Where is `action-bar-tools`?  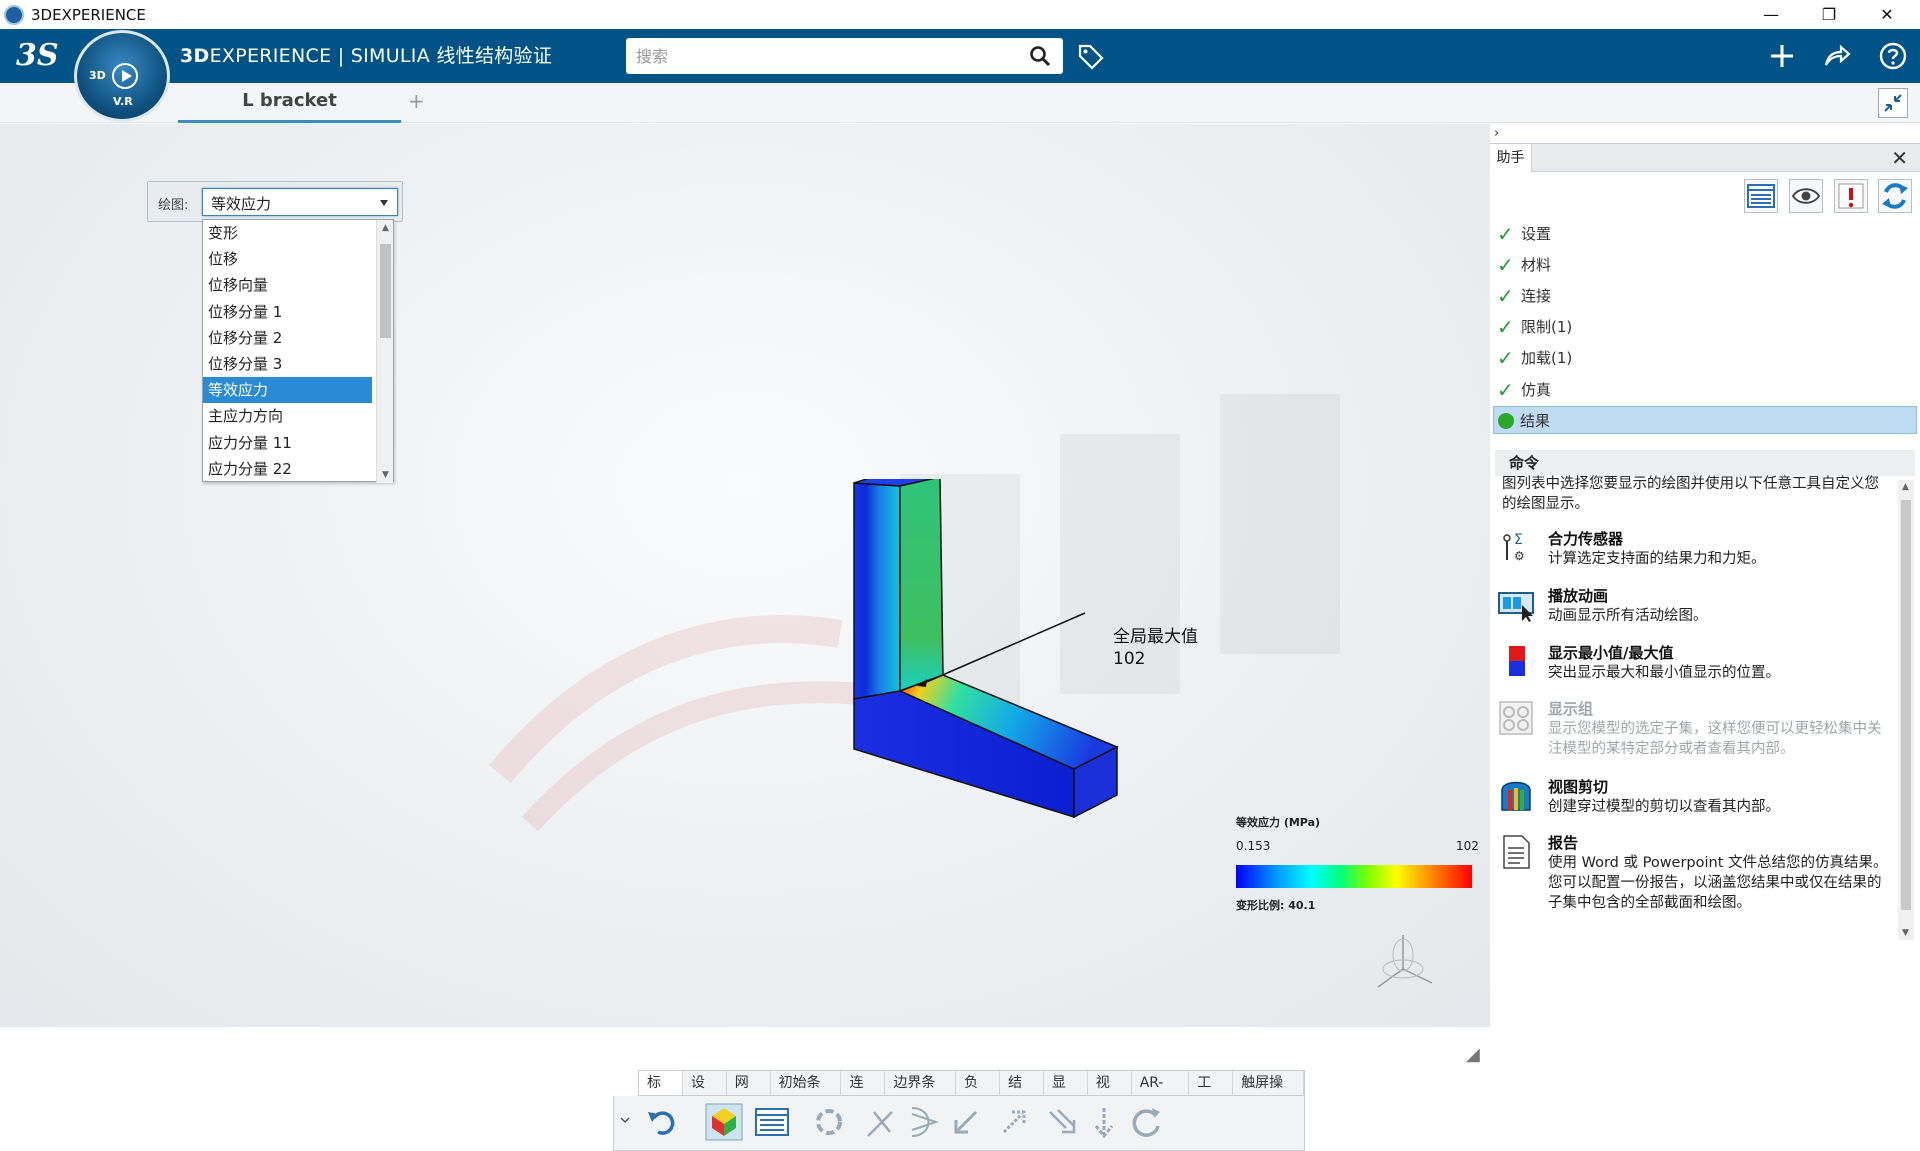 action-bar-tools is located at coordinates (959, 1123).